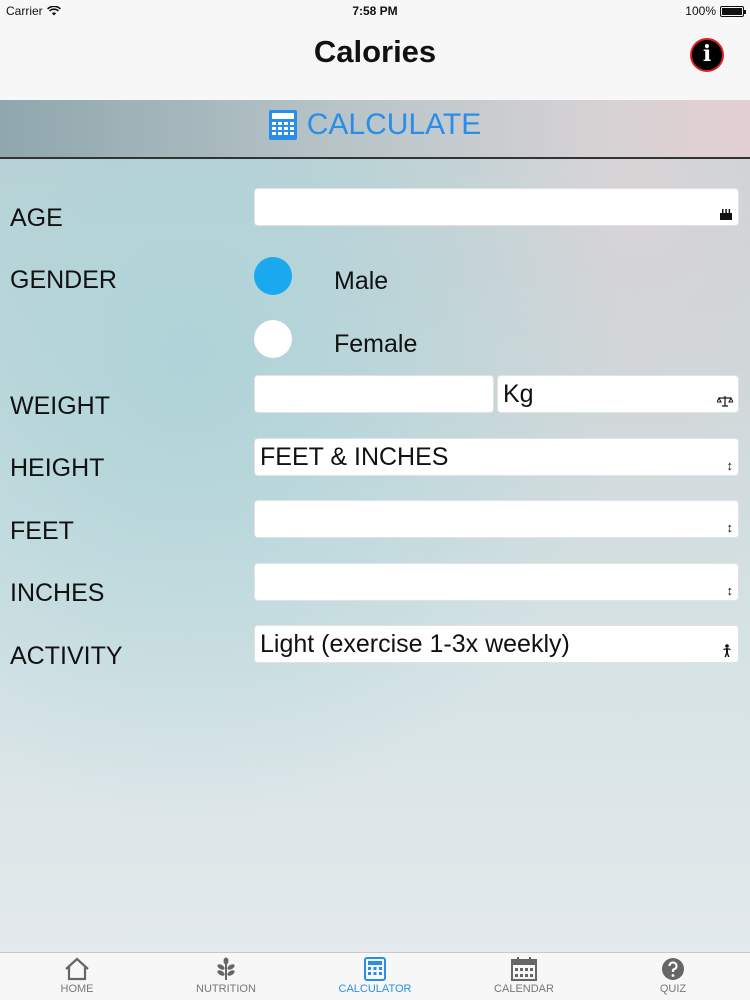 The image size is (750, 1000). Describe the element at coordinates (273, 339) in the screenshot. I see `gender-female-radio` at that location.